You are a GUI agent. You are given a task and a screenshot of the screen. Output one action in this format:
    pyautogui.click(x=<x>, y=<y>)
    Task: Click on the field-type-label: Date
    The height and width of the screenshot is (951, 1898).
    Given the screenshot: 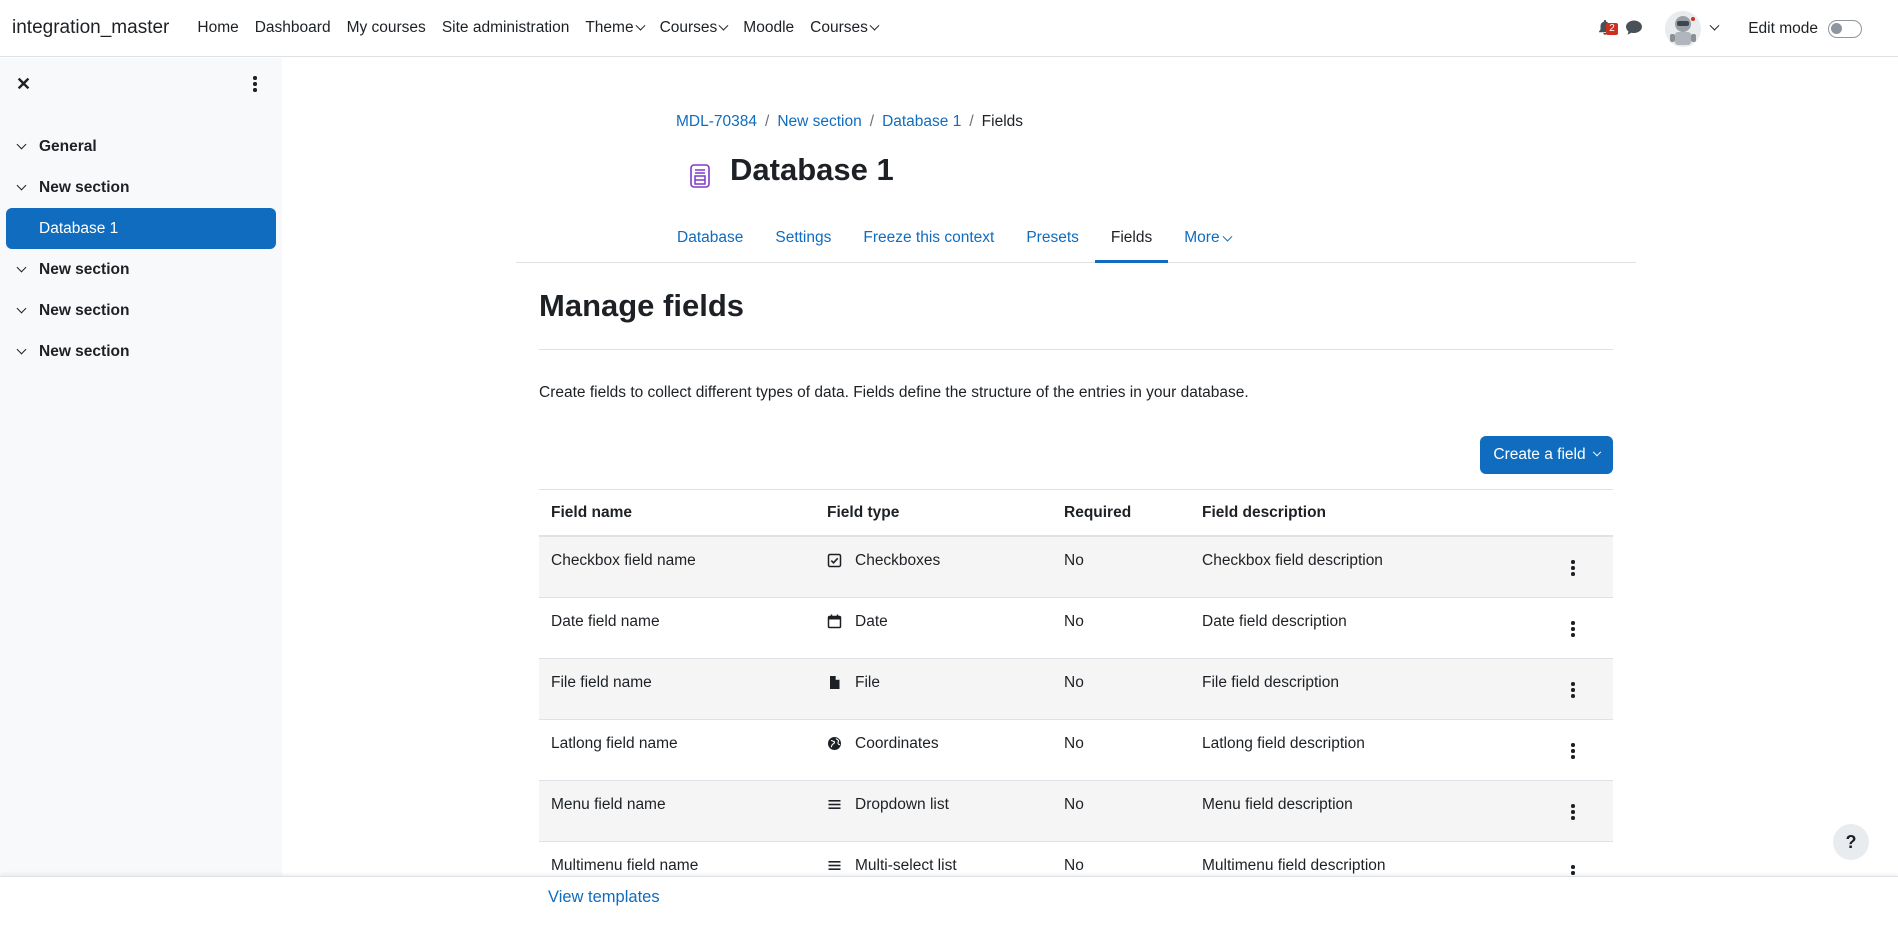 What is the action you would take?
    pyautogui.click(x=871, y=621)
    